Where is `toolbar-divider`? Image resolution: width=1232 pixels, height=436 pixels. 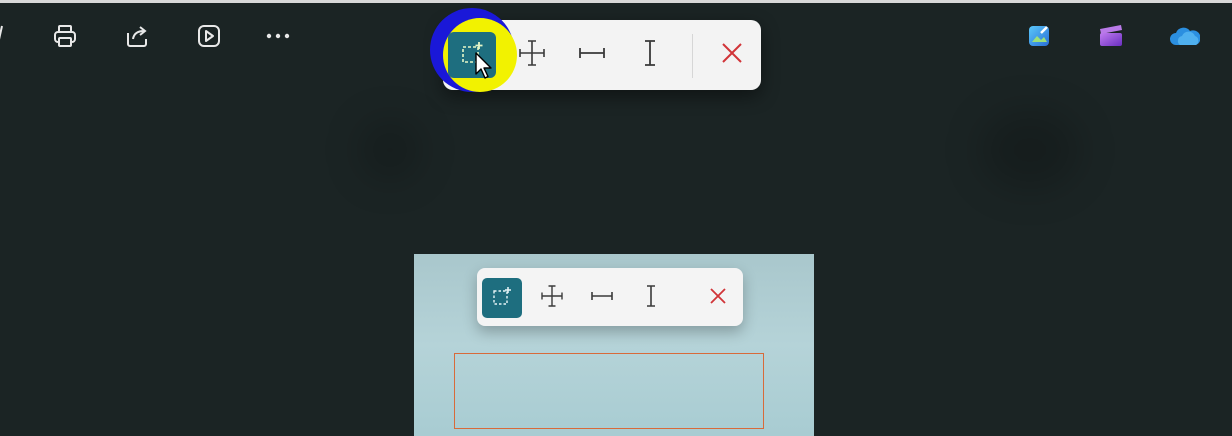
toolbar-divider is located at coordinates (692, 56).